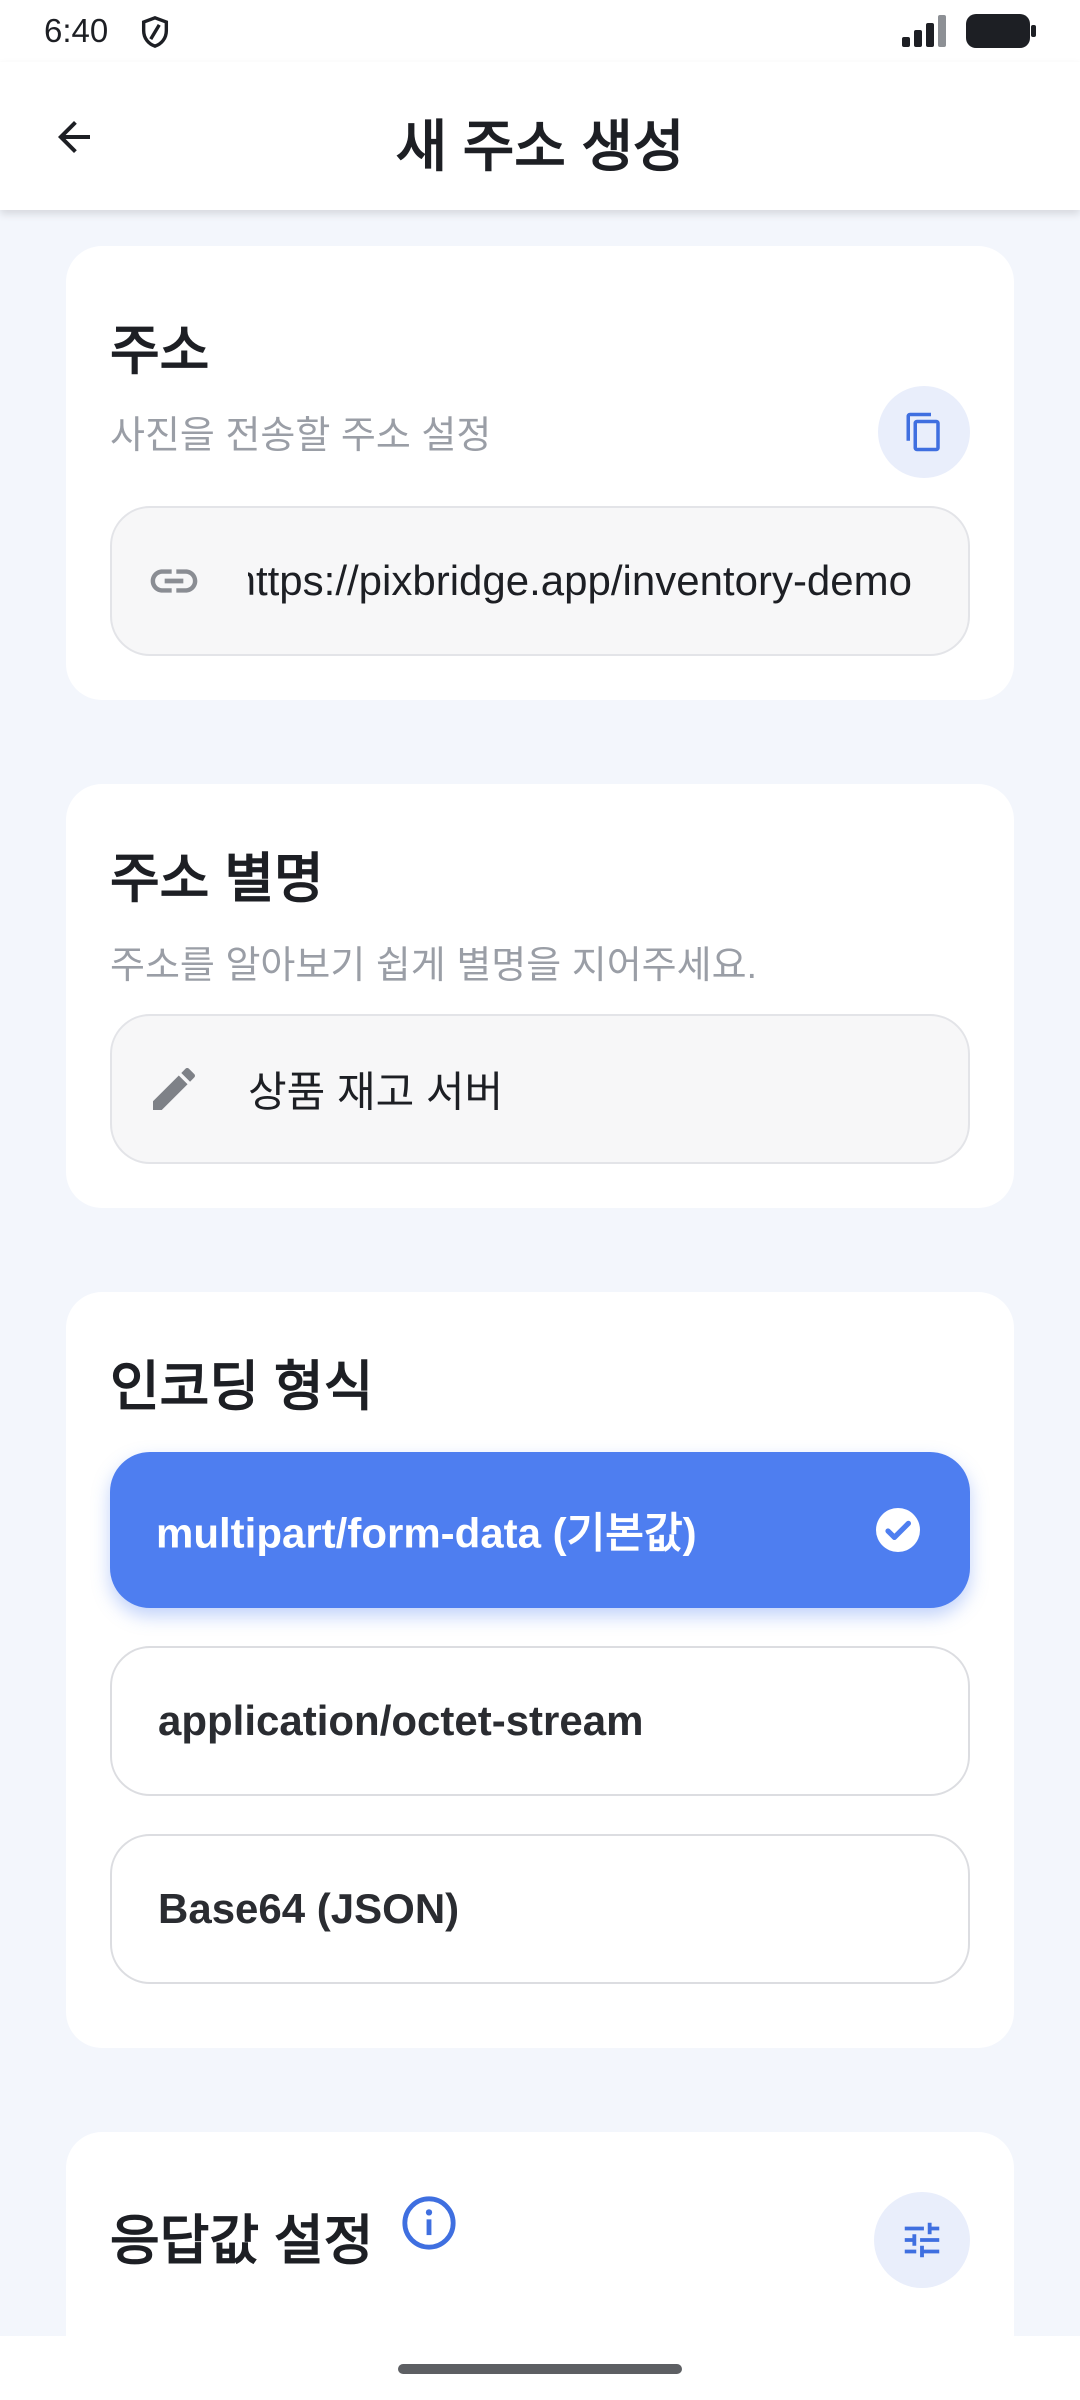  What do you see at coordinates (540, 146) in the screenshot?
I see `page-title: 새 주소 생성` at bounding box center [540, 146].